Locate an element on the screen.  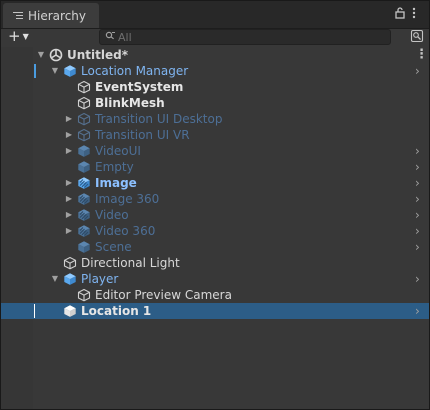
hierarchy-row: Editor Preview Camera is located at coordinates (215, 295).